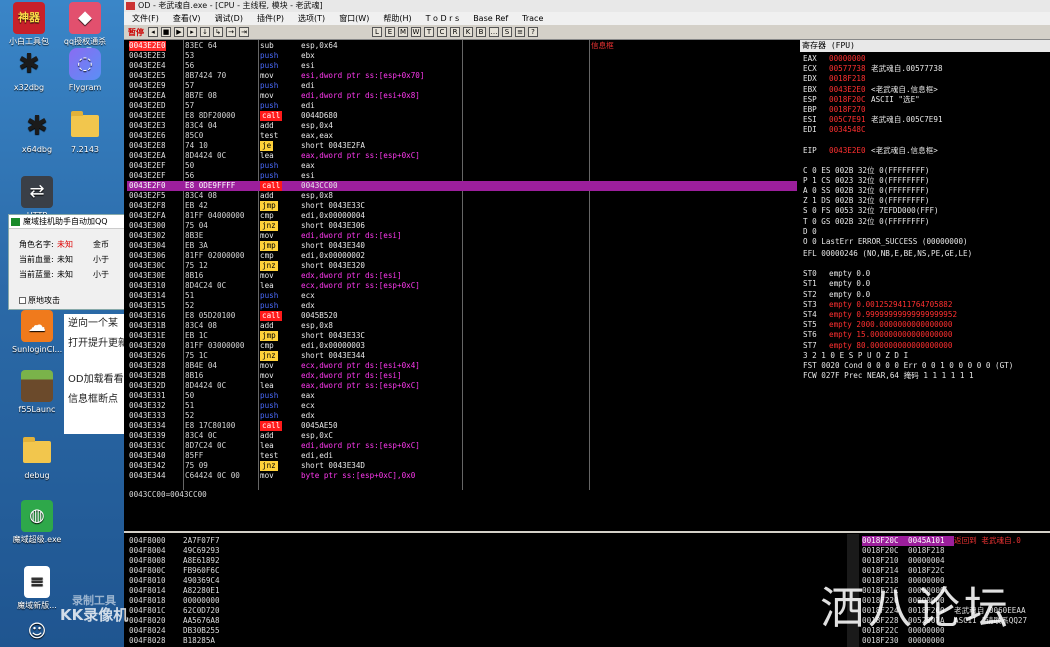  Describe the element at coordinates (462, 176) in the screenshot. I see `disasm-row: 0043E2EF 56 push esi` at that location.